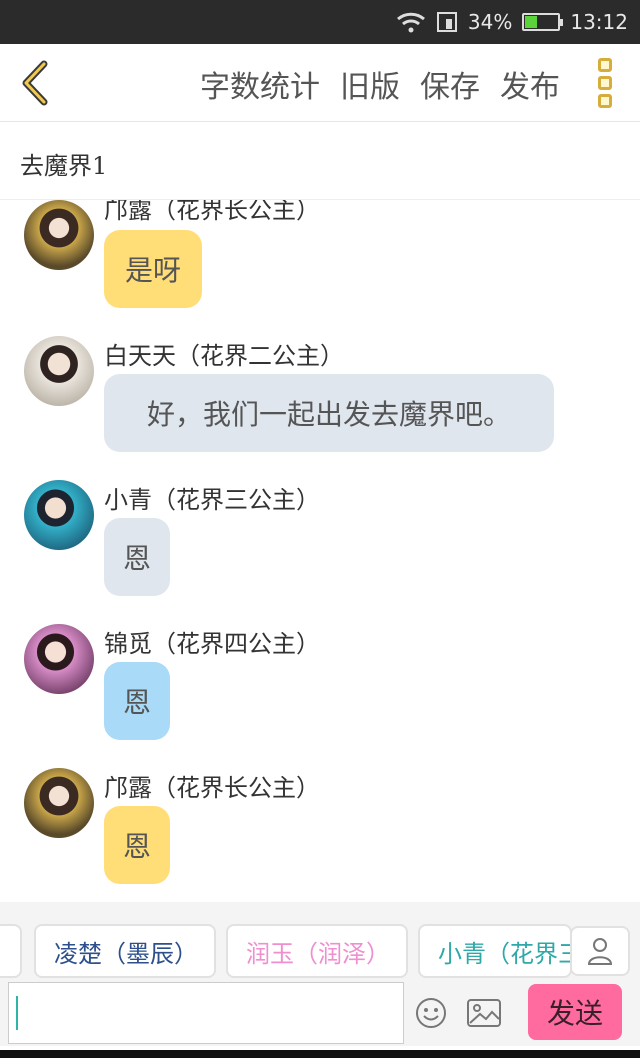 The image size is (640, 1058). Describe the element at coordinates (317, 951) in the screenshot. I see `character-chip: 润玉（润泽）` at that location.